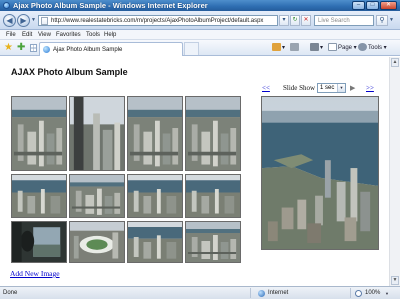 The width and height of the screenshot is (400, 299). I want to click on tab-page-icon, so click(46, 49).